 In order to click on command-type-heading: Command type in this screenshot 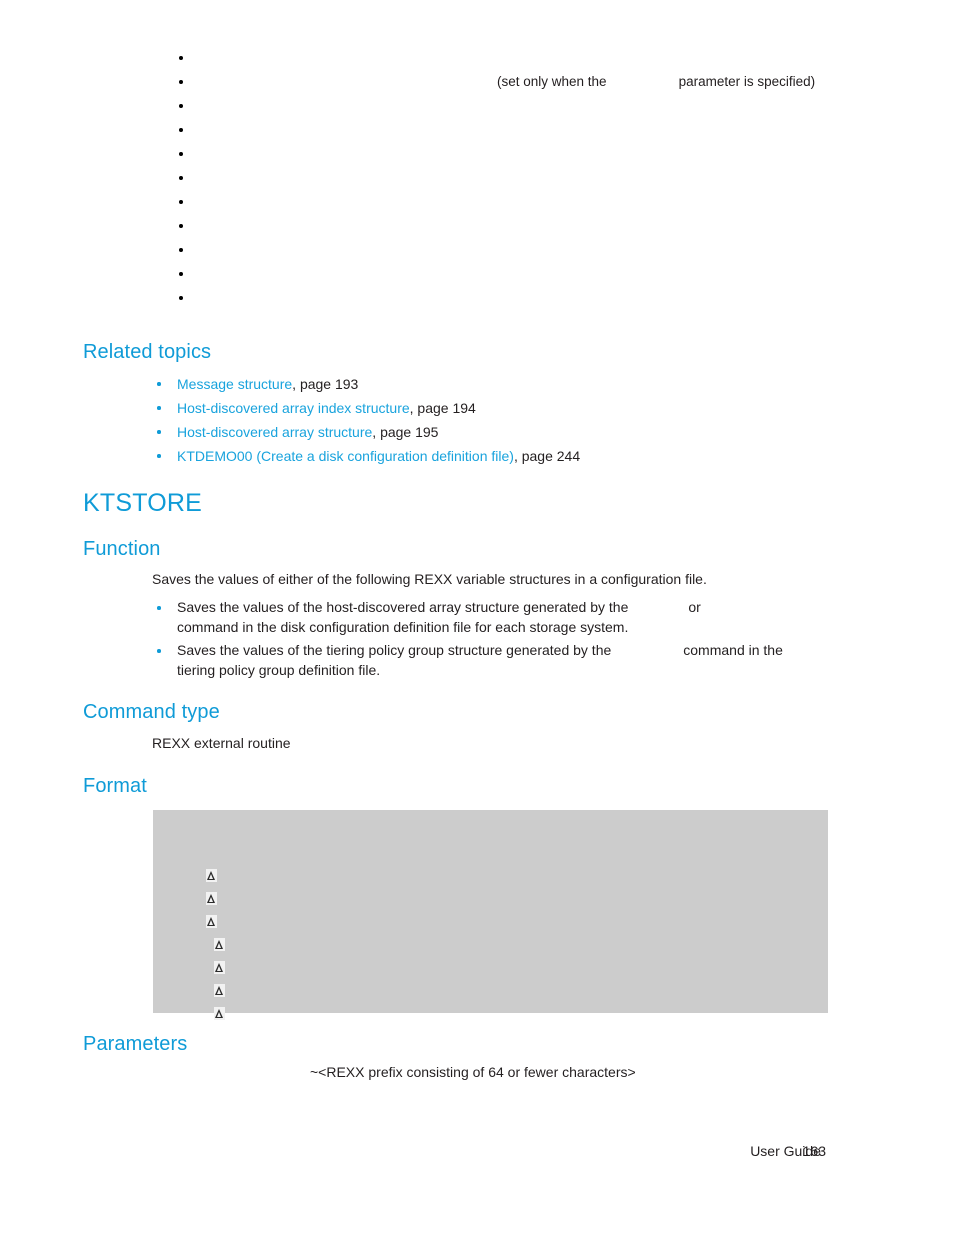, I will do `click(151, 712)`.